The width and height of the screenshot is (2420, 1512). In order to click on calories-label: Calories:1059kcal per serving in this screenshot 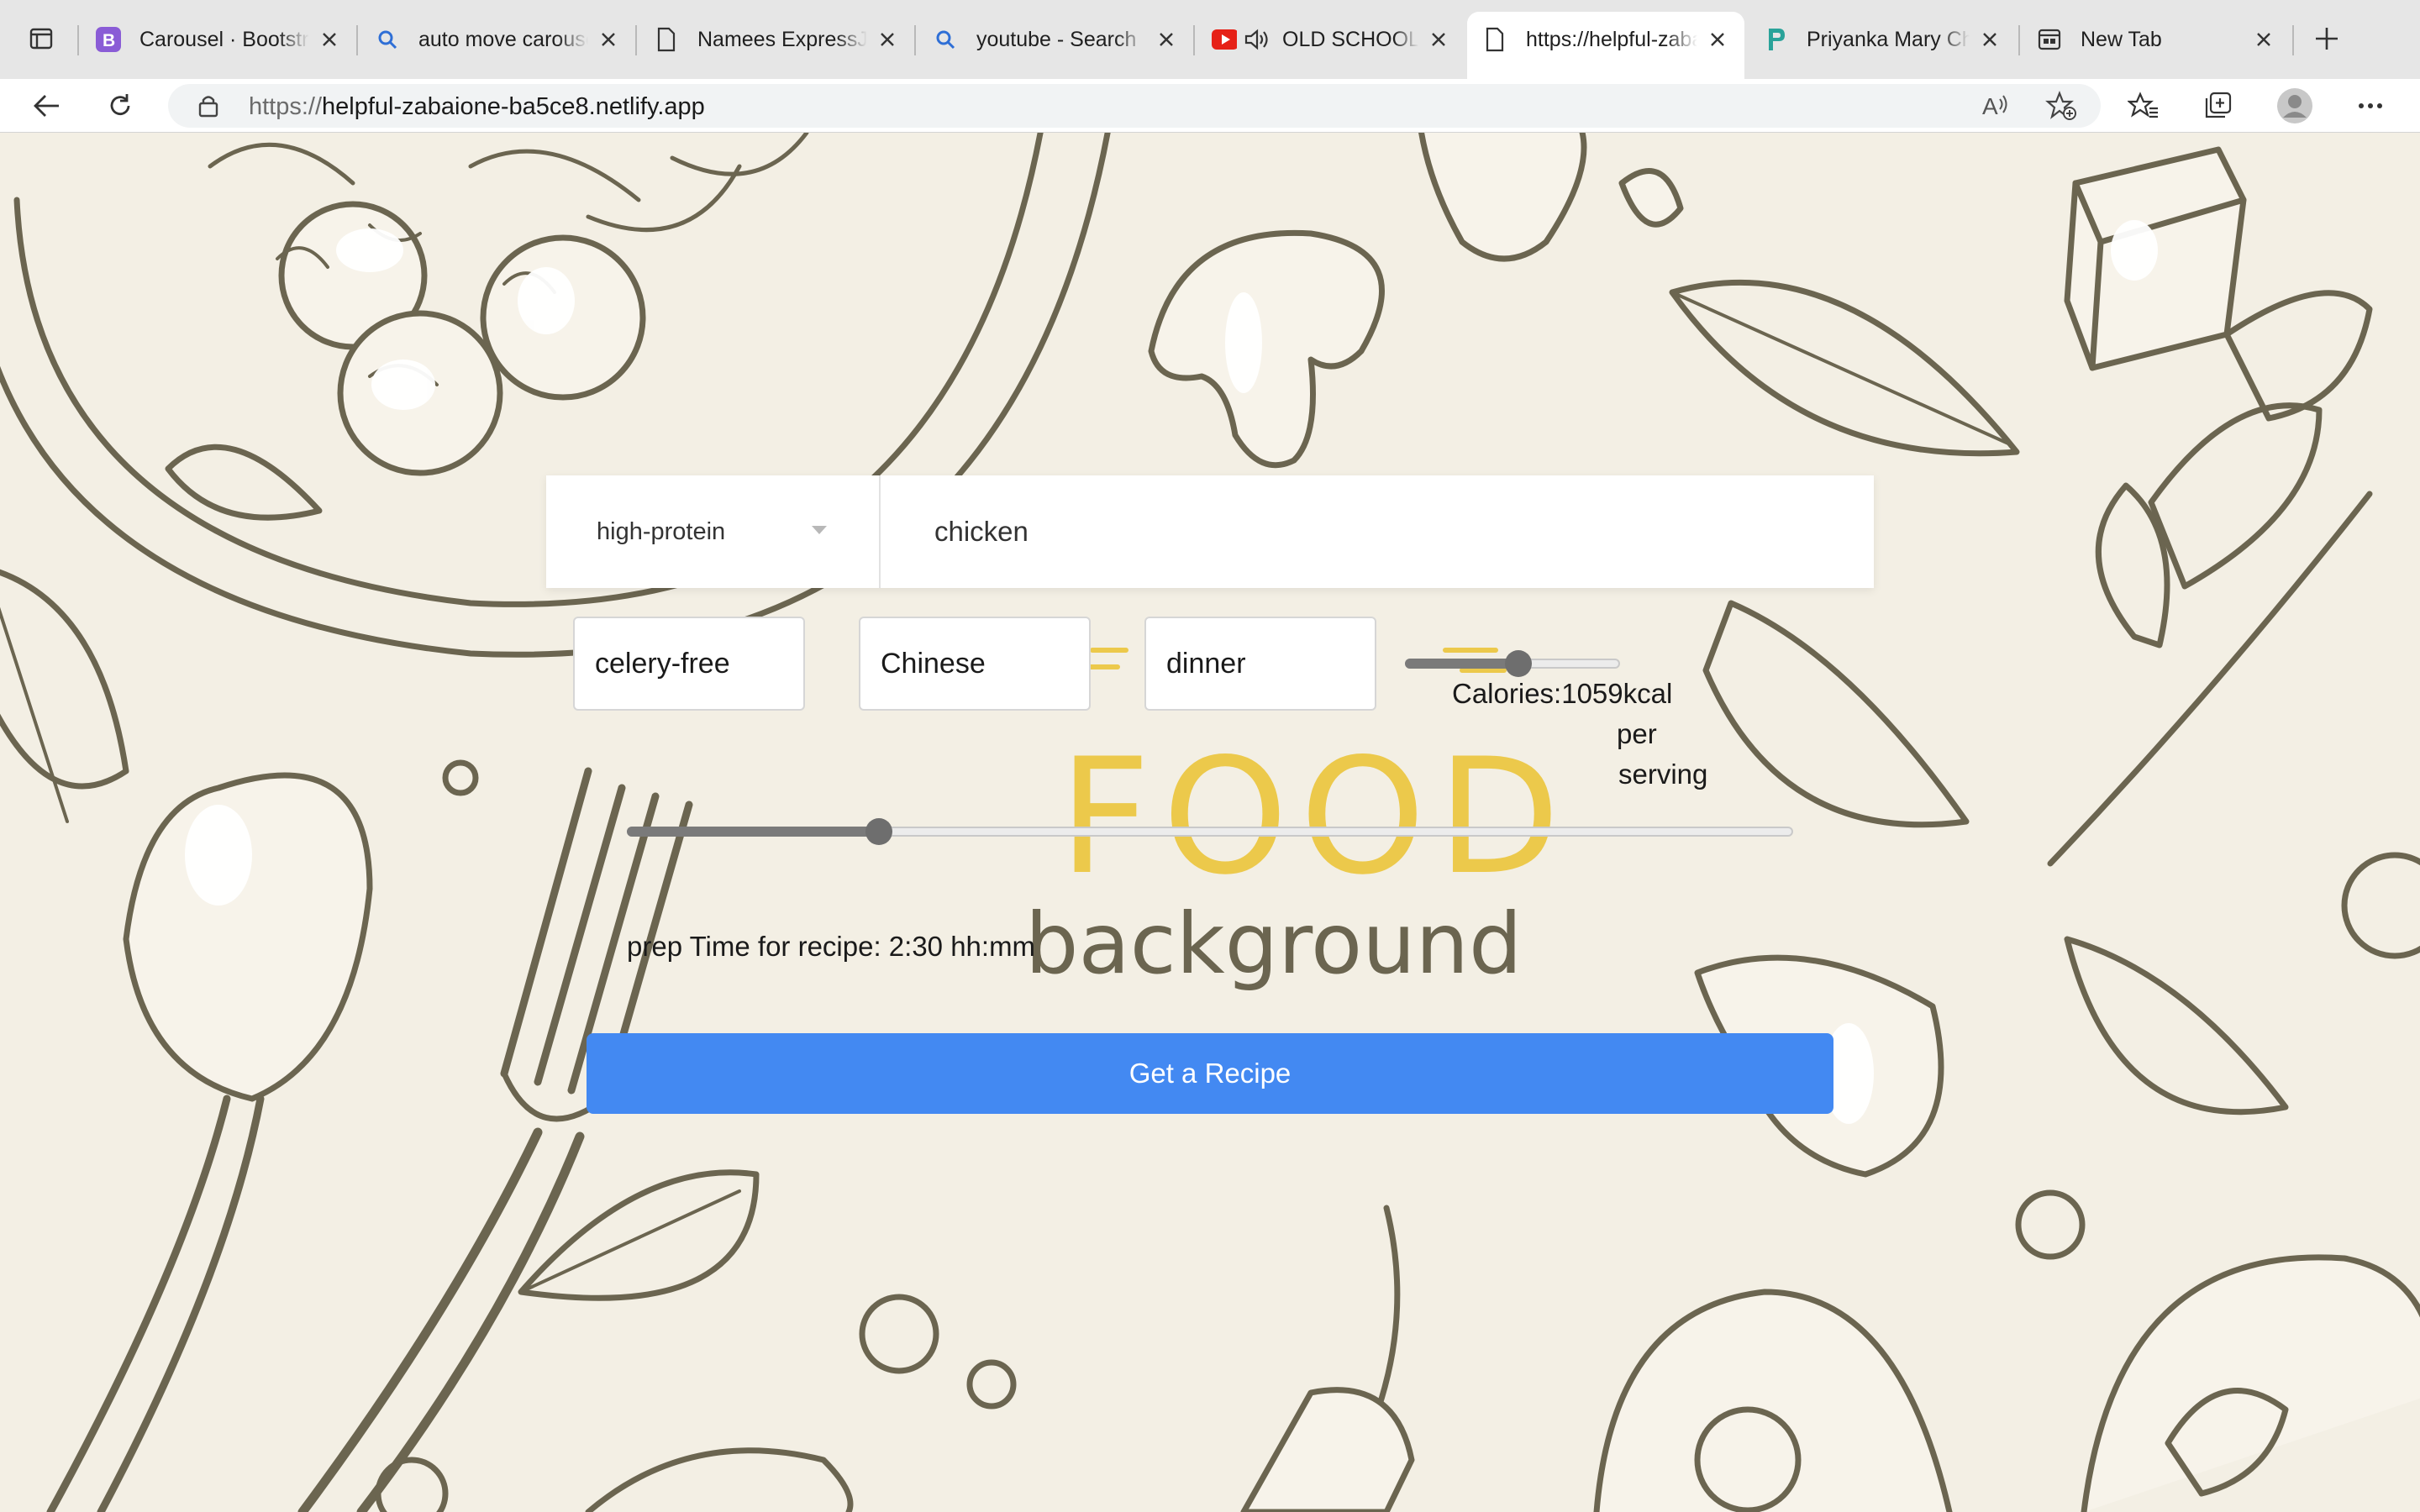, I will do `click(1580, 734)`.